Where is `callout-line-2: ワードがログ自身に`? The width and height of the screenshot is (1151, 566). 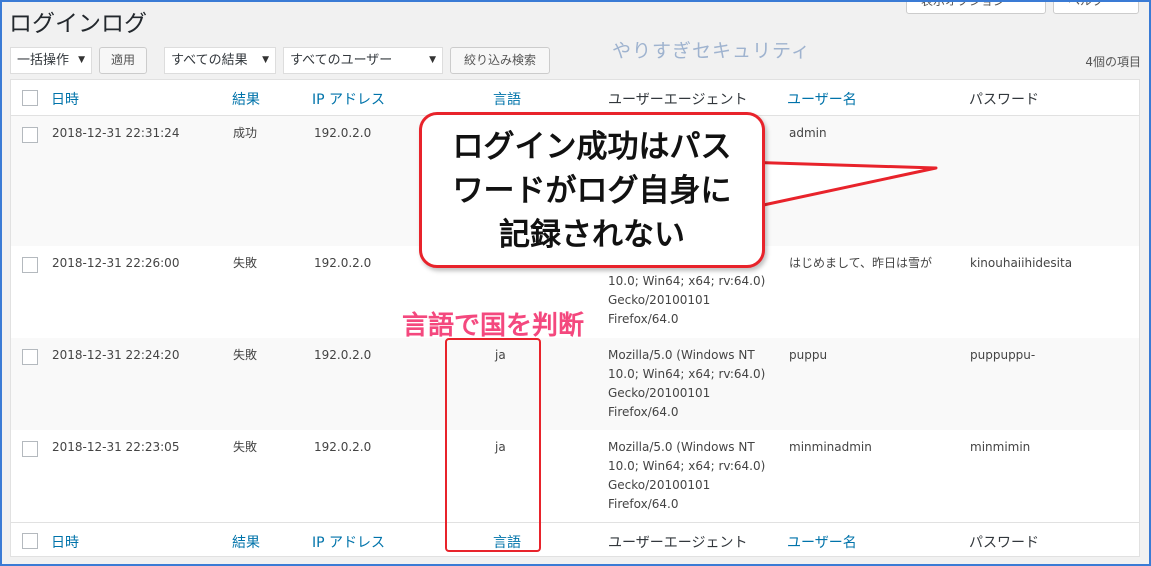
callout-line-2: ワードがログ自身に is located at coordinates (592, 191).